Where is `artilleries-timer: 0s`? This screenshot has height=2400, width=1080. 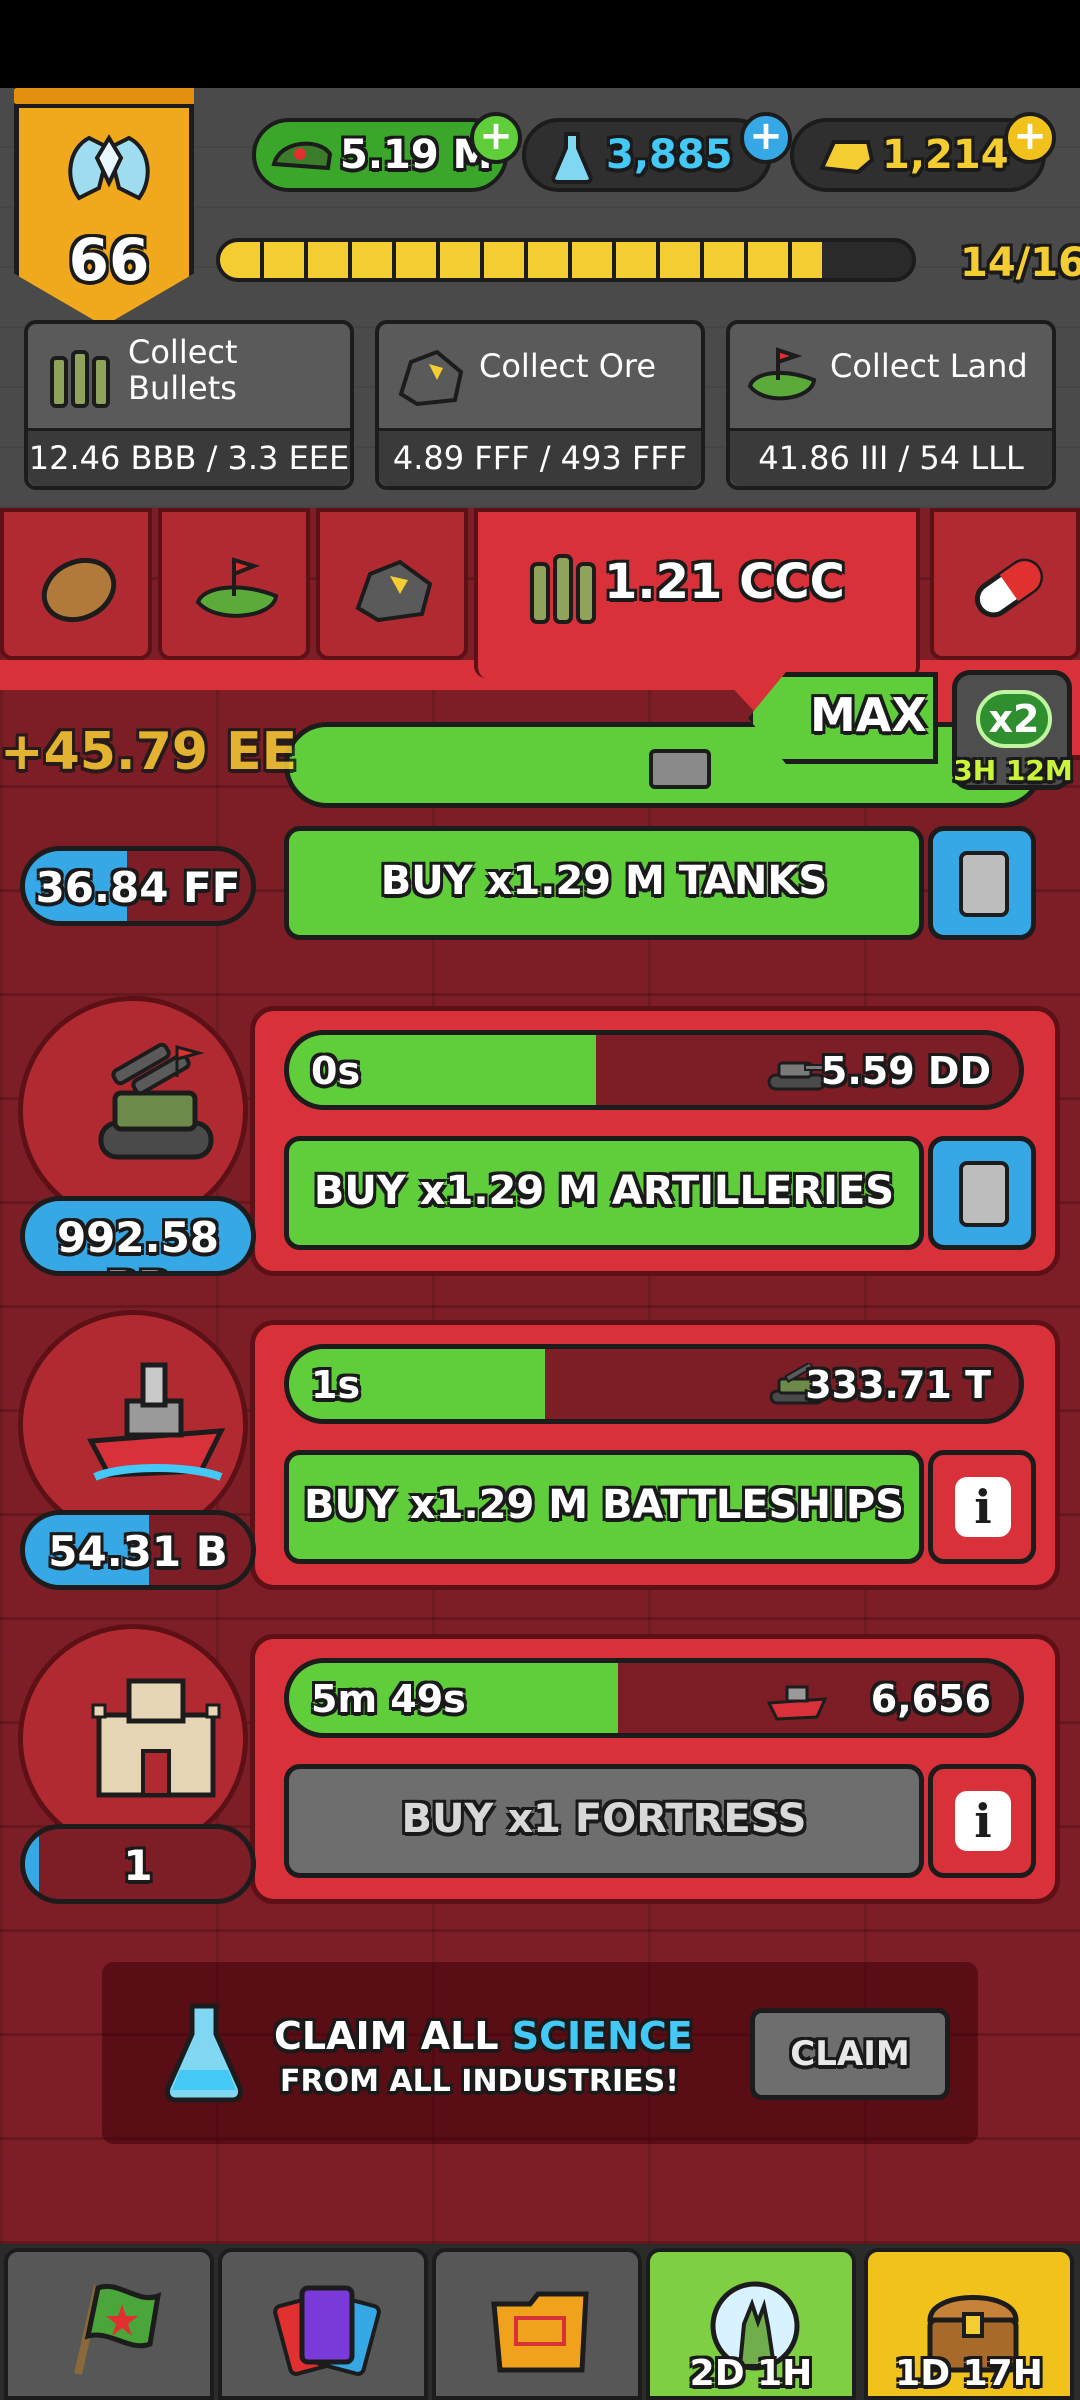 artilleries-timer: 0s is located at coordinates (336, 1071).